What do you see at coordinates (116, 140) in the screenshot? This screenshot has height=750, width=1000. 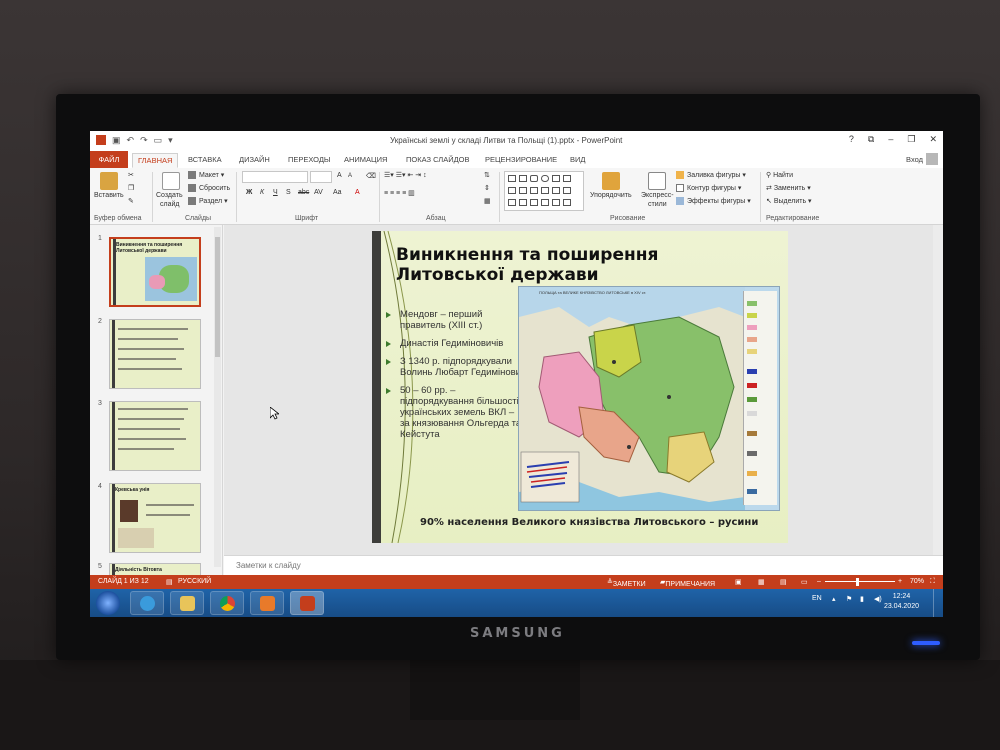 I see `save-icon: ▣` at bounding box center [116, 140].